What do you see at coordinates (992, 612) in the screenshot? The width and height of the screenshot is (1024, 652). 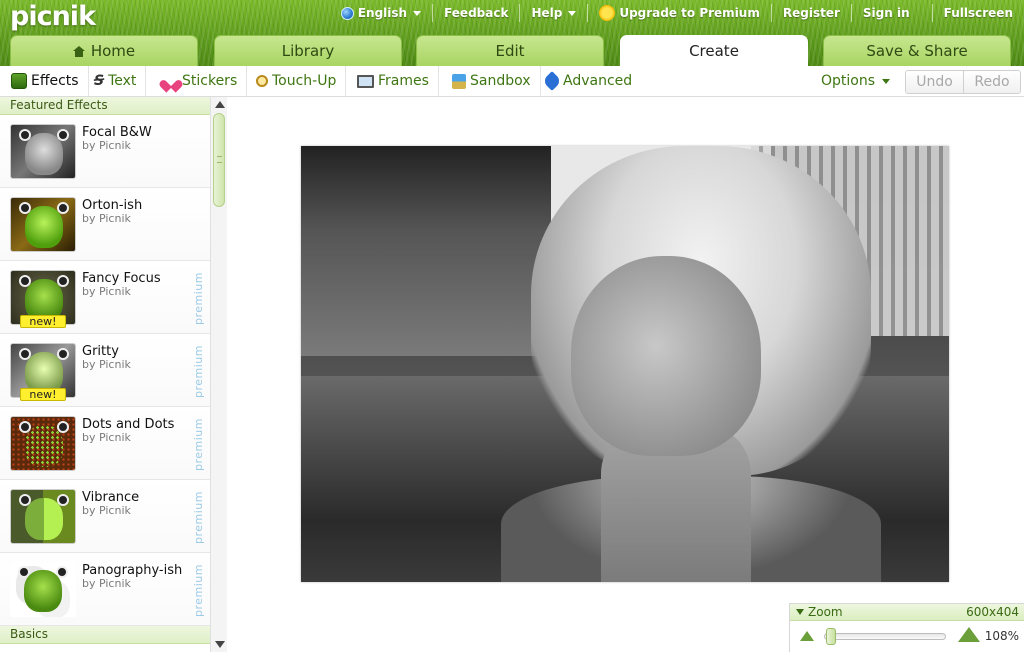 I see `image-dimensions: 600x404` at bounding box center [992, 612].